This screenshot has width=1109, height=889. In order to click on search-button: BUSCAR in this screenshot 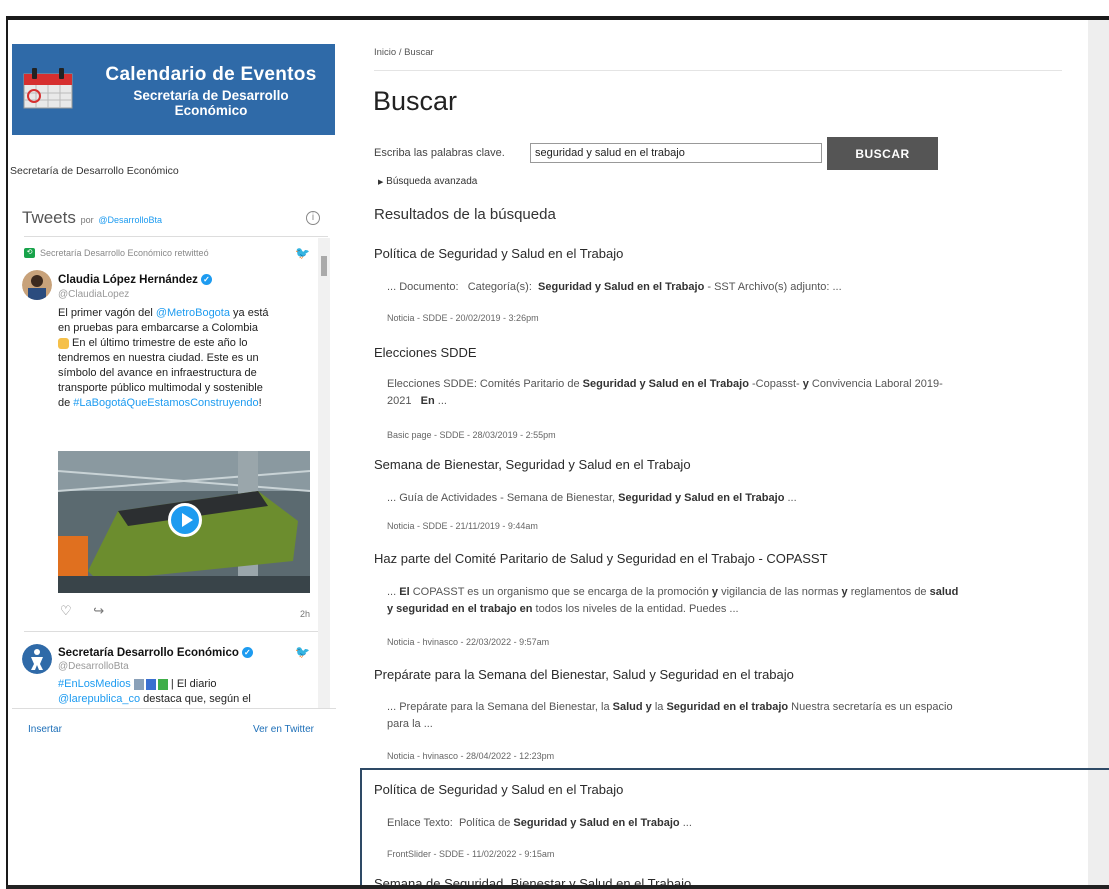, I will do `click(882, 153)`.